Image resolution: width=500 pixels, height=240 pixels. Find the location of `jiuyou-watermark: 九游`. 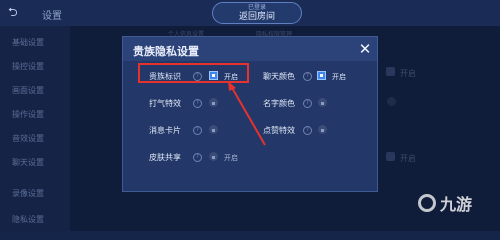

jiuyou-watermark: 九游 is located at coordinates (445, 203).